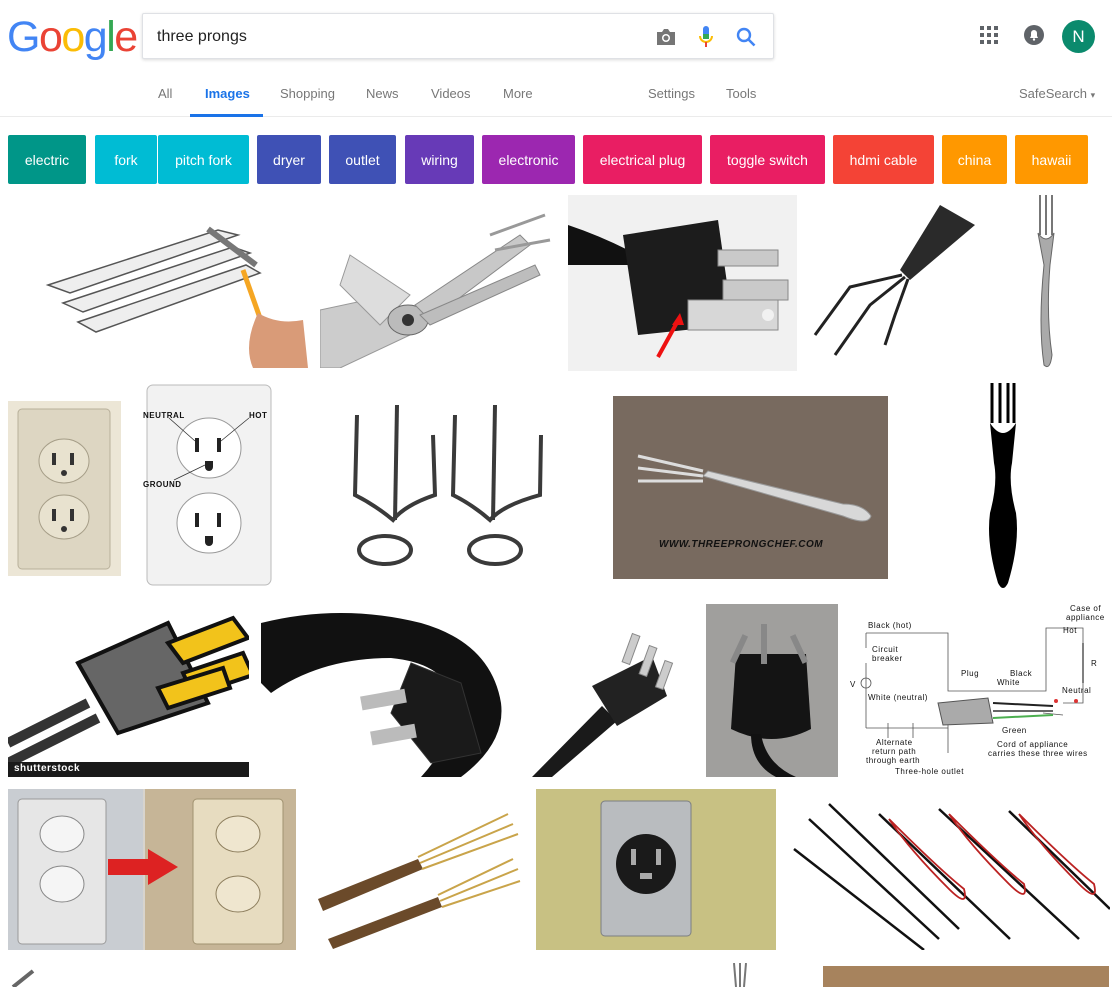 The height and width of the screenshot is (987, 1112). I want to click on image-result-dryer-outlet, so click(656, 869).